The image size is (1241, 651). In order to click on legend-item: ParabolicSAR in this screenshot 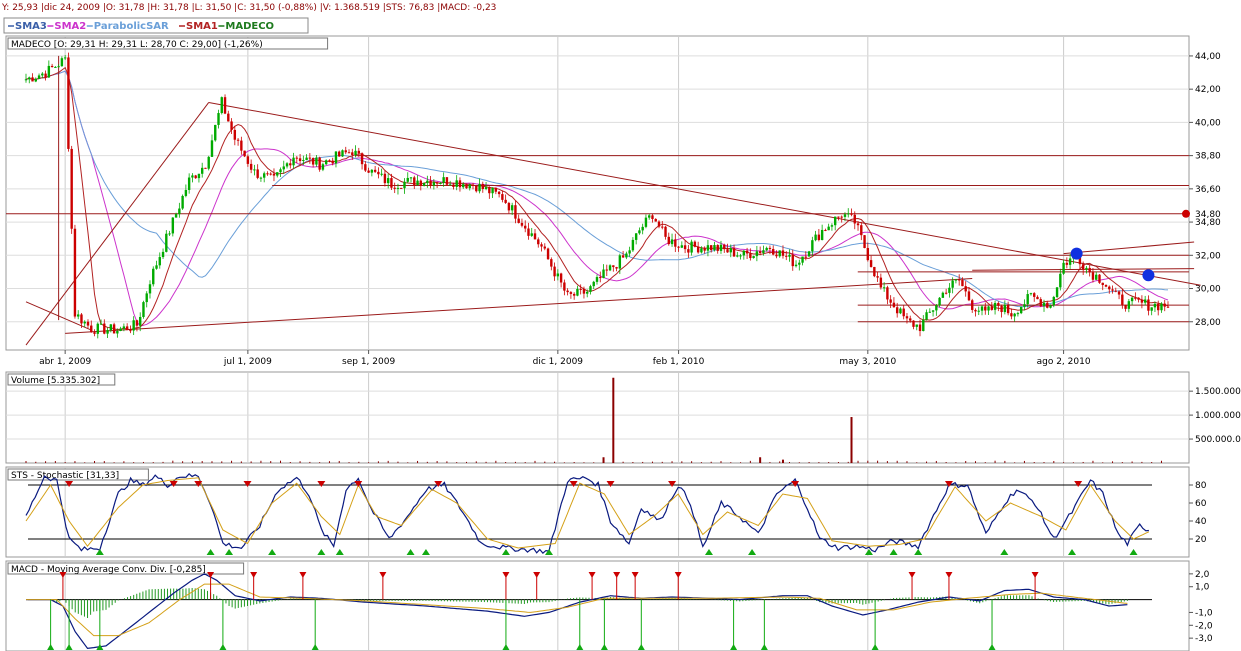, I will do `click(131, 26)`.